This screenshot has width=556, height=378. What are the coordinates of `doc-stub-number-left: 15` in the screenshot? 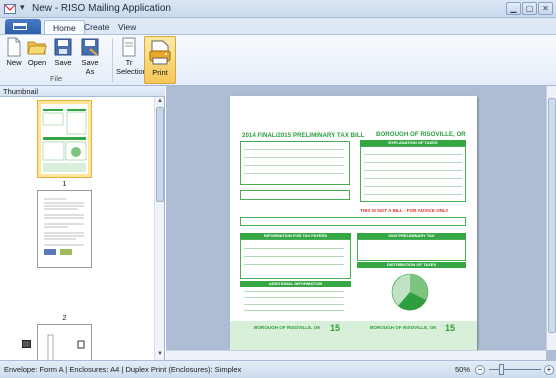 It's located at (335, 328).